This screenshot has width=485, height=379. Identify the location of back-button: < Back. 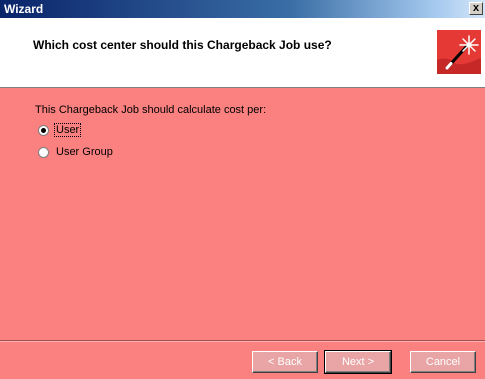
(285, 362).